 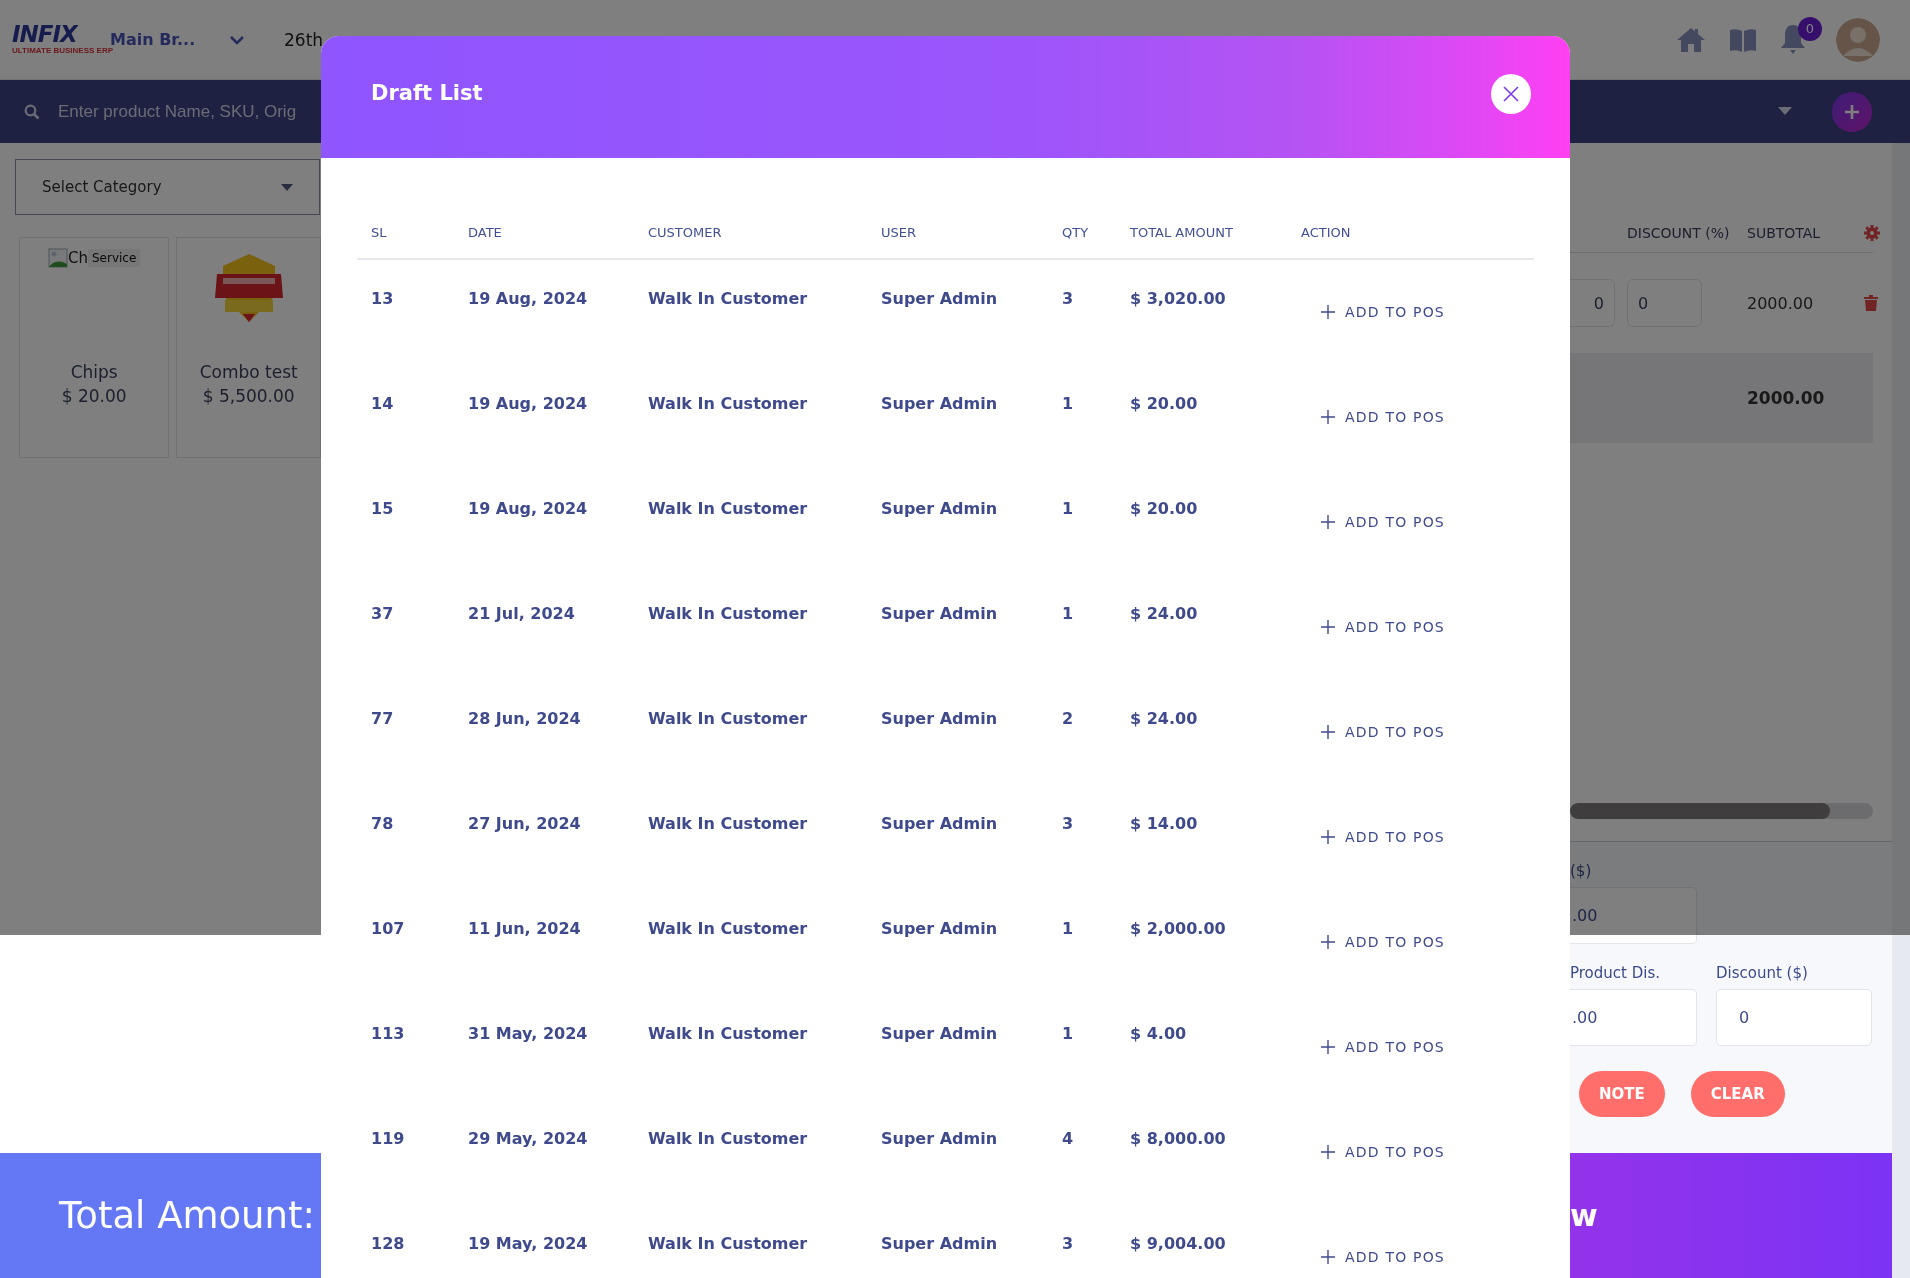 I want to click on product-name: Combo test, so click(x=248, y=372).